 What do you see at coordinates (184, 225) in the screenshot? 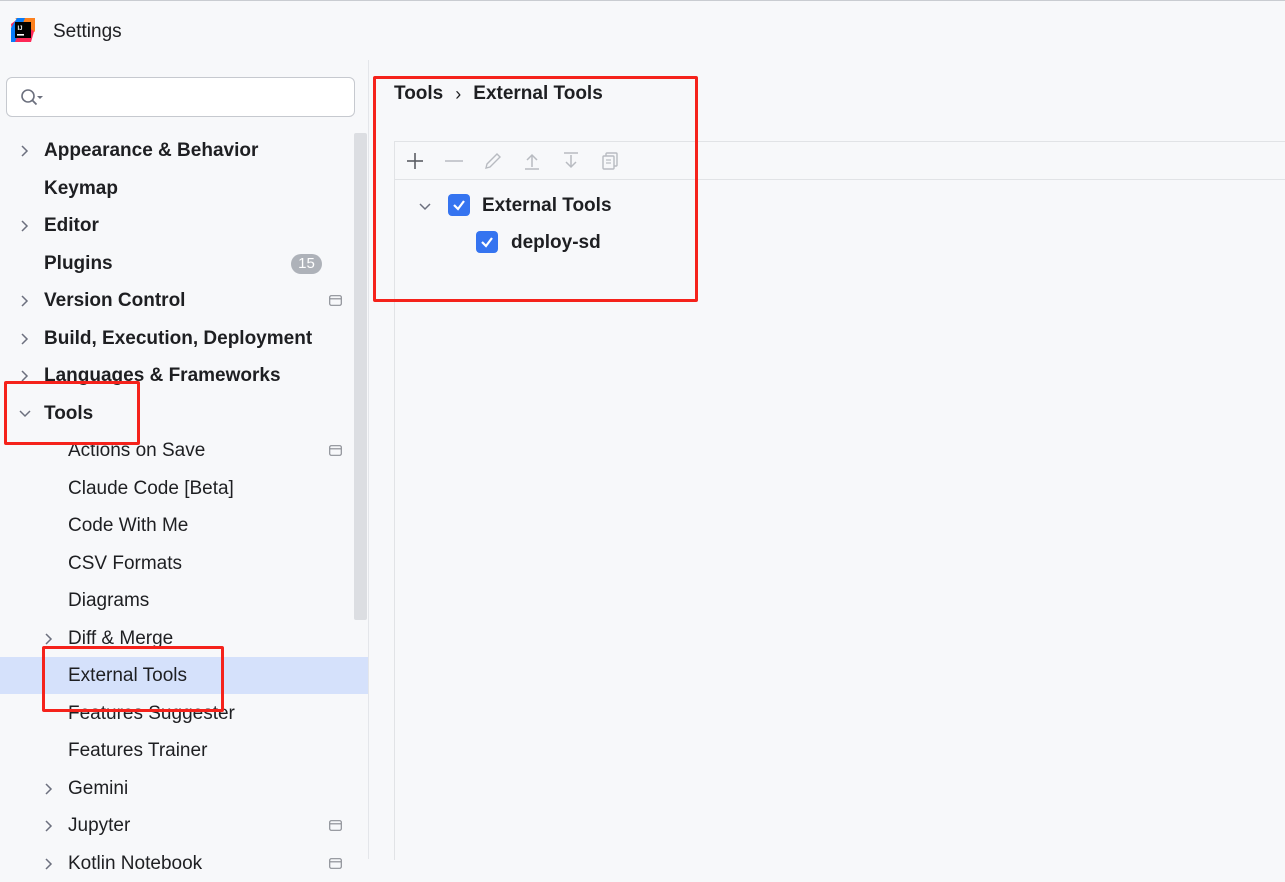
I see `tree-item-editor: Editor` at bounding box center [184, 225].